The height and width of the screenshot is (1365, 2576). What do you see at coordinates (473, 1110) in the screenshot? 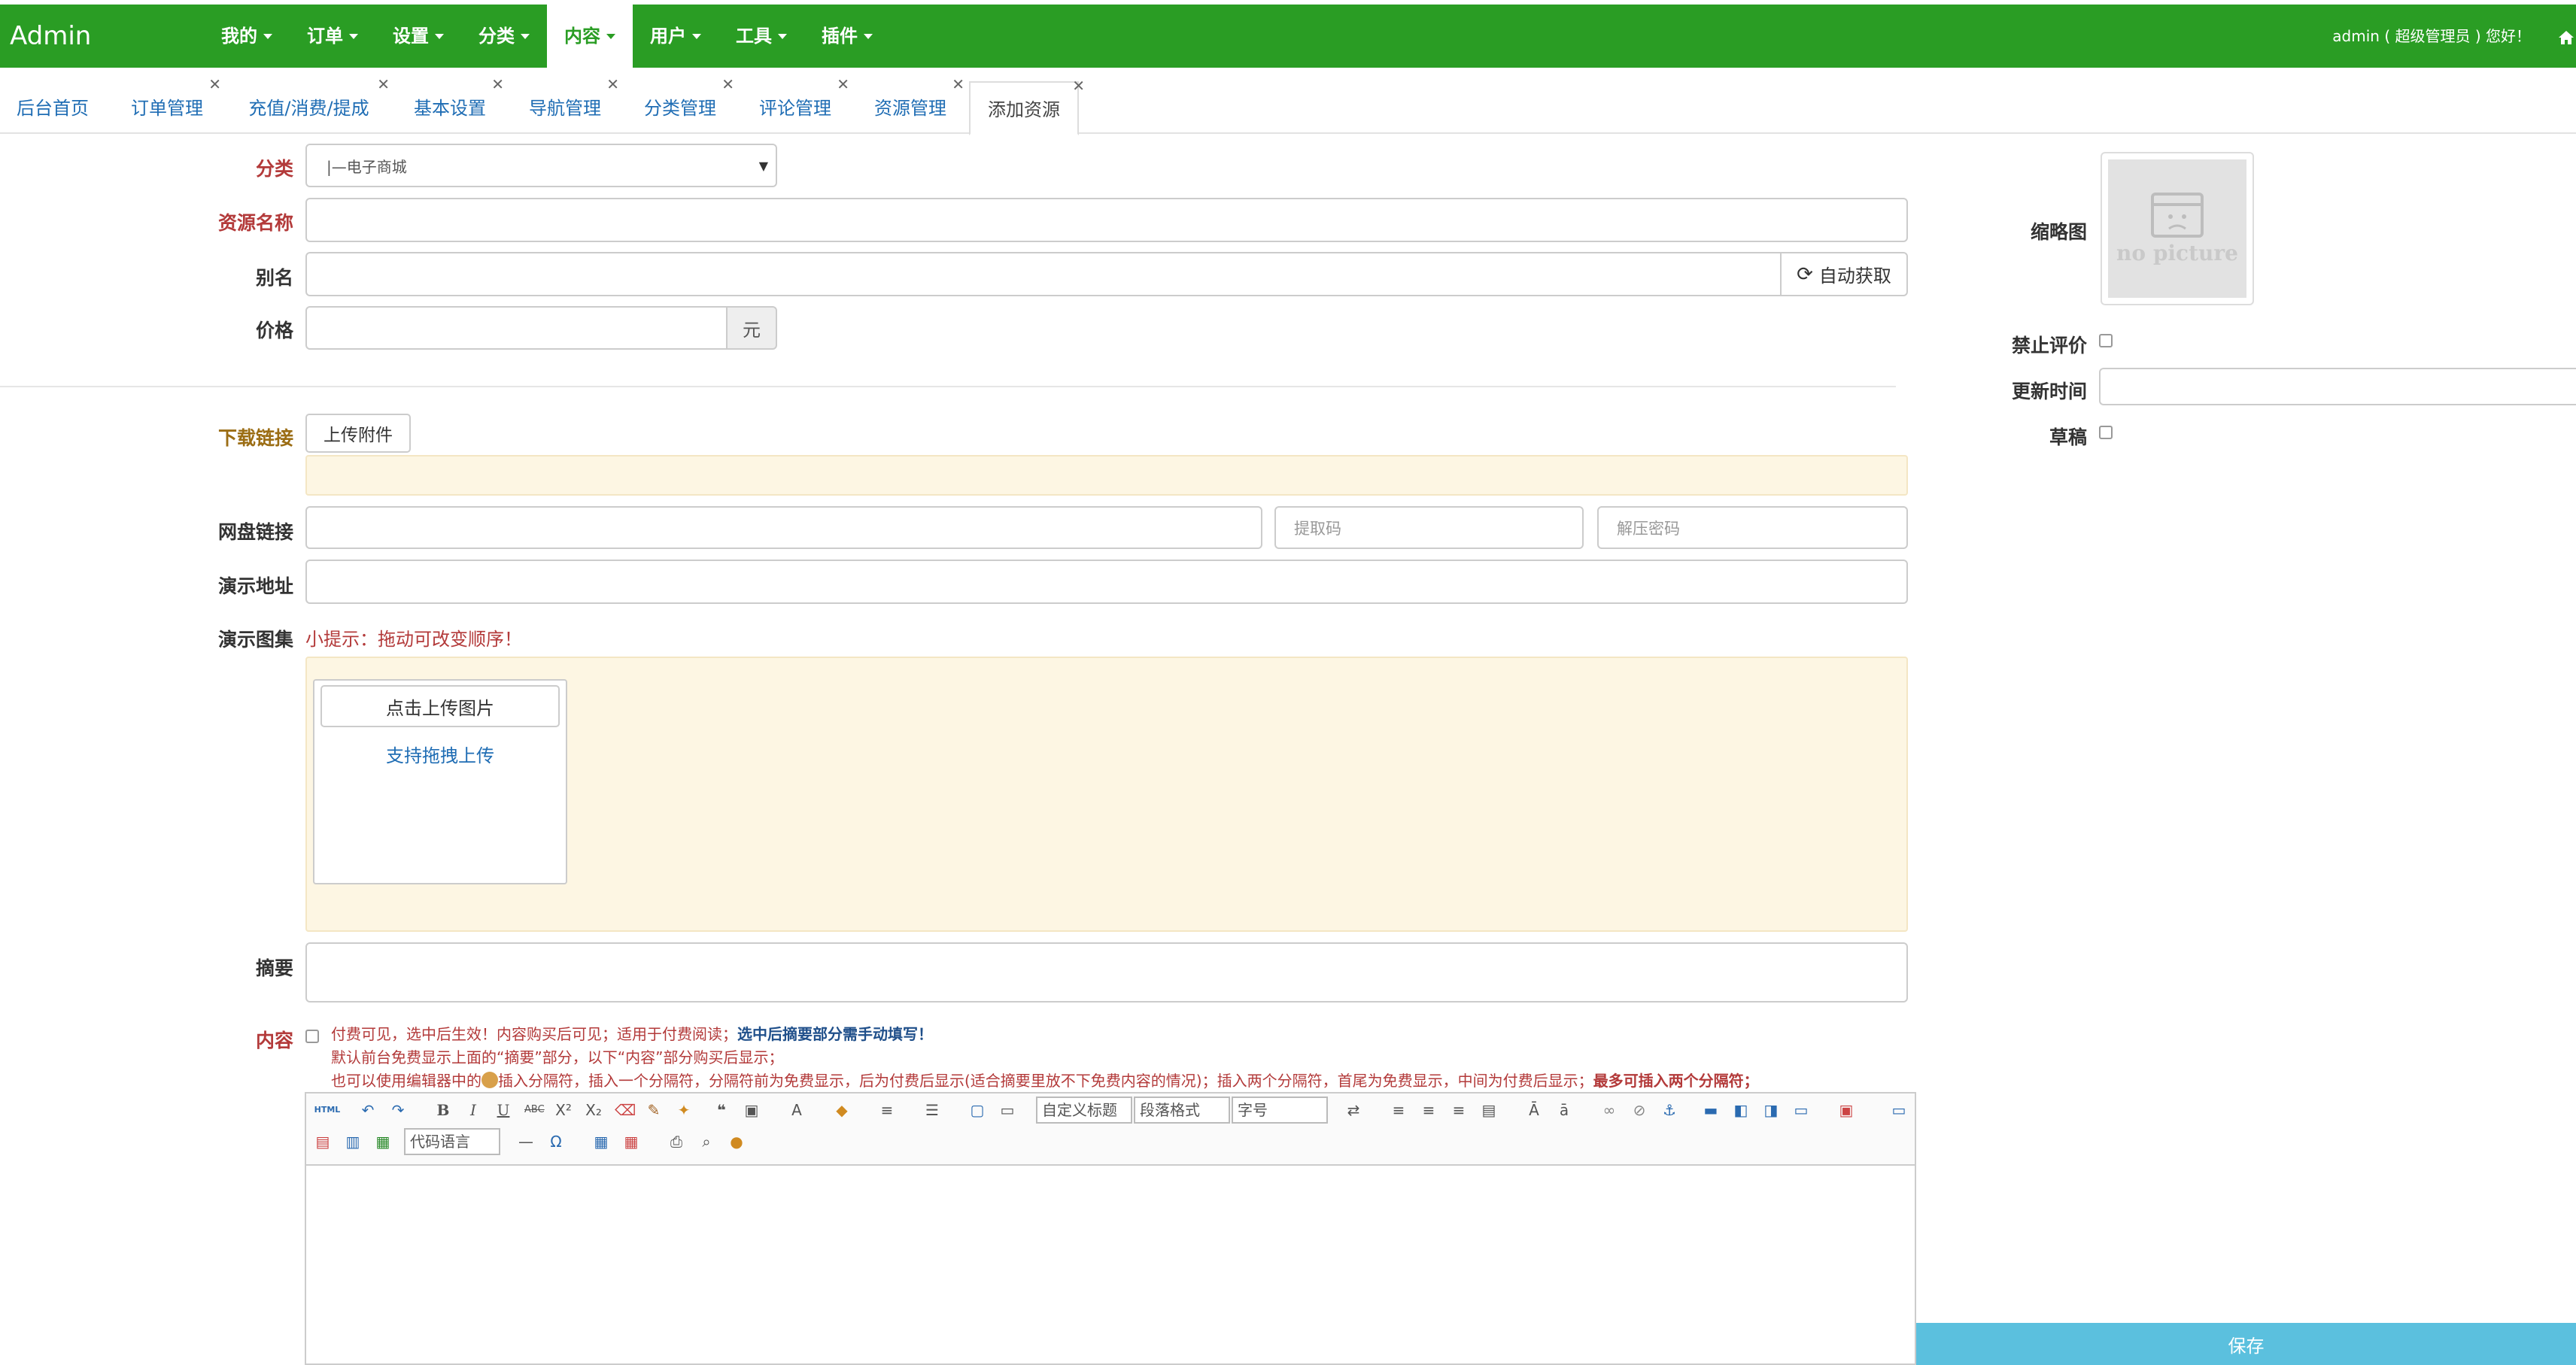
I see `italic-icon: I` at bounding box center [473, 1110].